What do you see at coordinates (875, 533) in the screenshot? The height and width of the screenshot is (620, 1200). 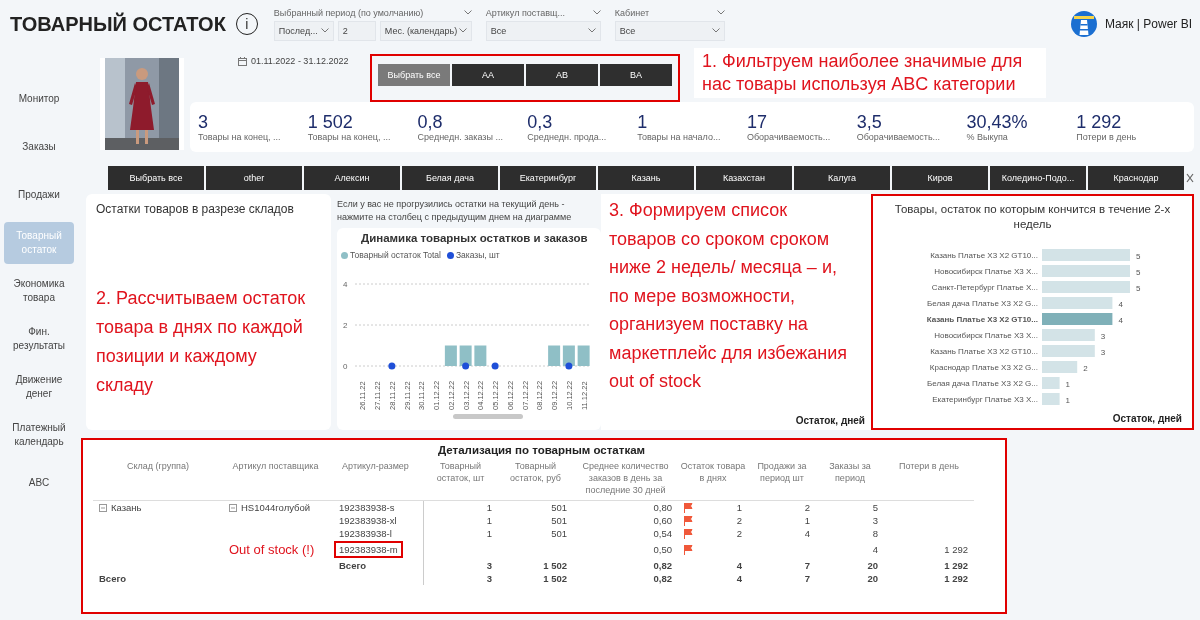 I see `table-cell: 8` at bounding box center [875, 533].